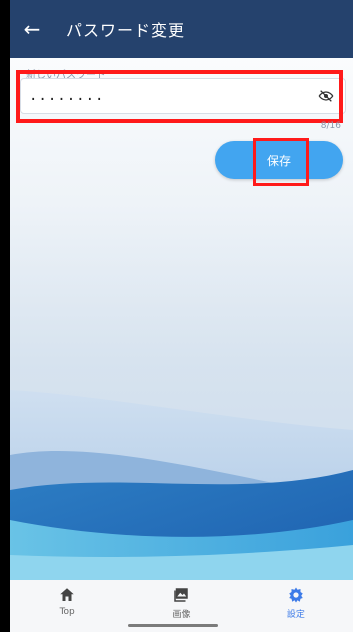  I want to click on character-counter: 8/16, so click(330, 126).